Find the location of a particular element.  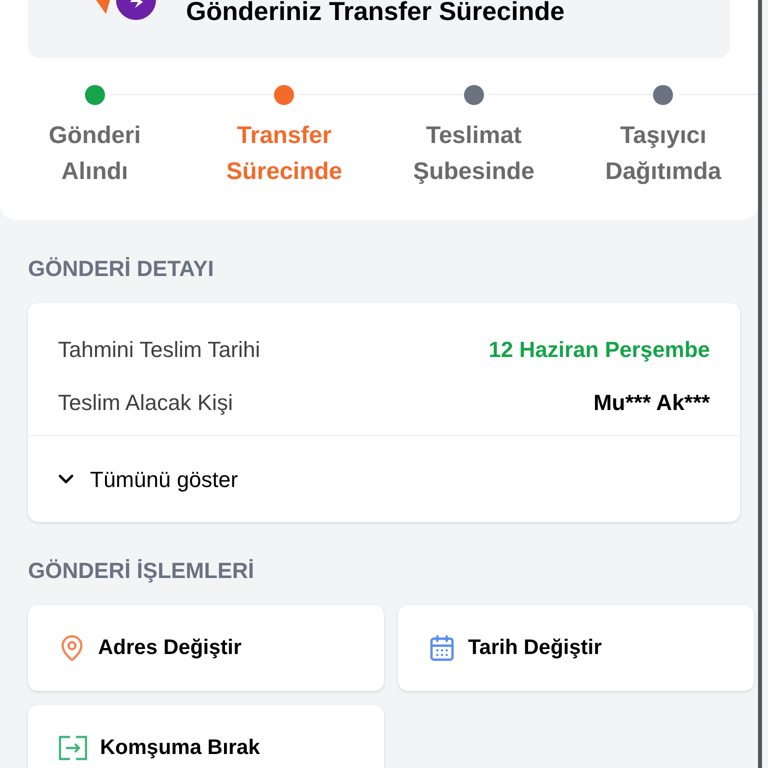

step-label: Teslimat Şubesinde is located at coordinates (474, 154).